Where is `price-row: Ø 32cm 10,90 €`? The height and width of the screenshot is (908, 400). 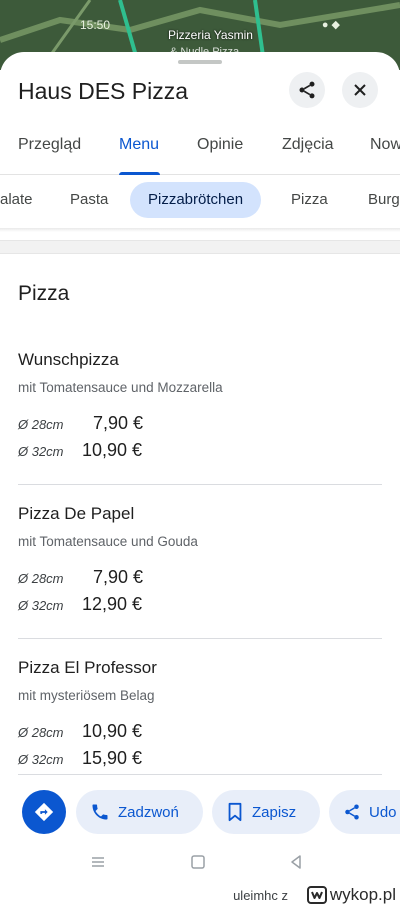 price-row: Ø 32cm 10,90 € is located at coordinates (200, 451).